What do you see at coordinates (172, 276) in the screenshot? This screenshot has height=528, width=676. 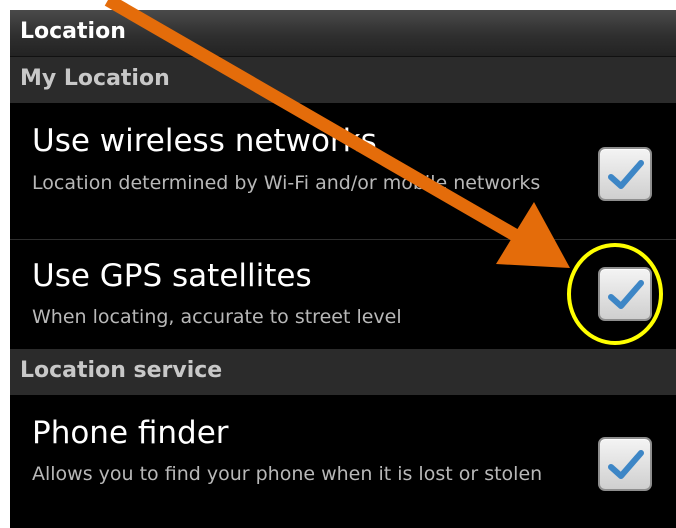 I see `pref-title: Use GPS satellites` at bounding box center [172, 276].